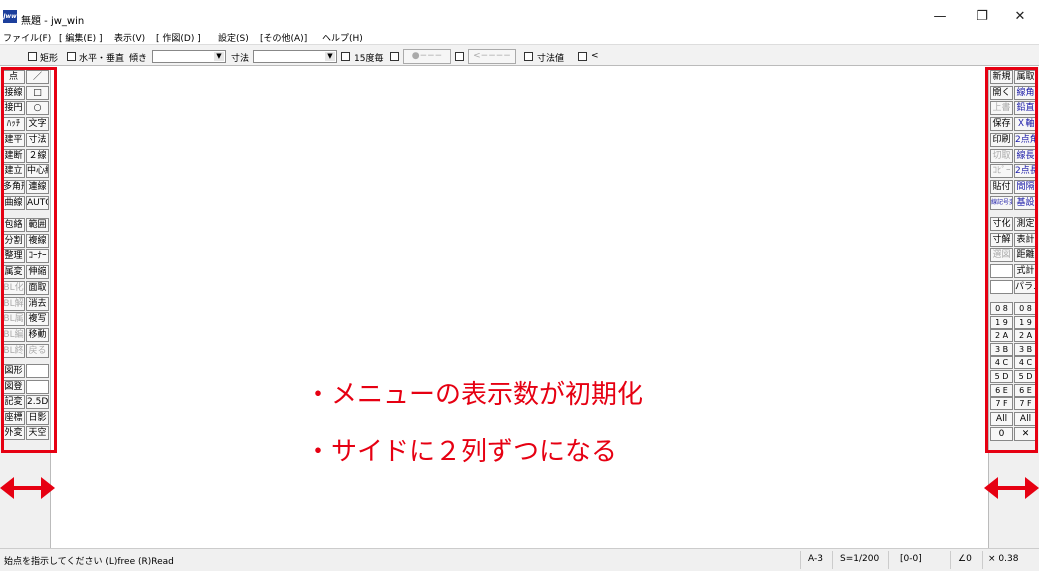 The width and height of the screenshot is (1039, 571). Describe the element at coordinates (1003, 559) in the screenshot. I see `zoom-display: × 0.38` at that location.